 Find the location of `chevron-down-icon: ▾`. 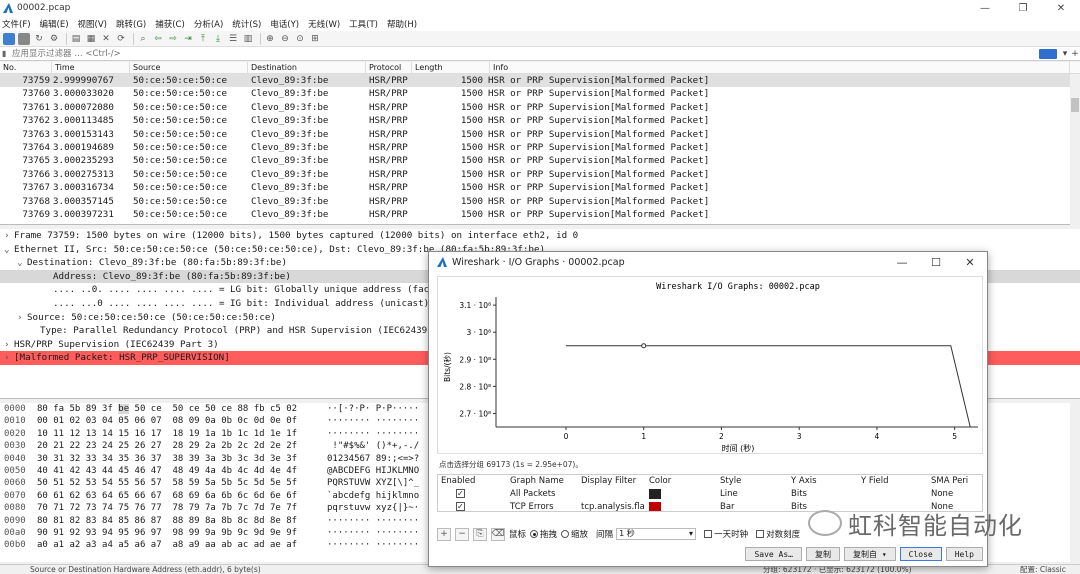

chevron-down-icon: ▾ is located at coordinates (884, 554).